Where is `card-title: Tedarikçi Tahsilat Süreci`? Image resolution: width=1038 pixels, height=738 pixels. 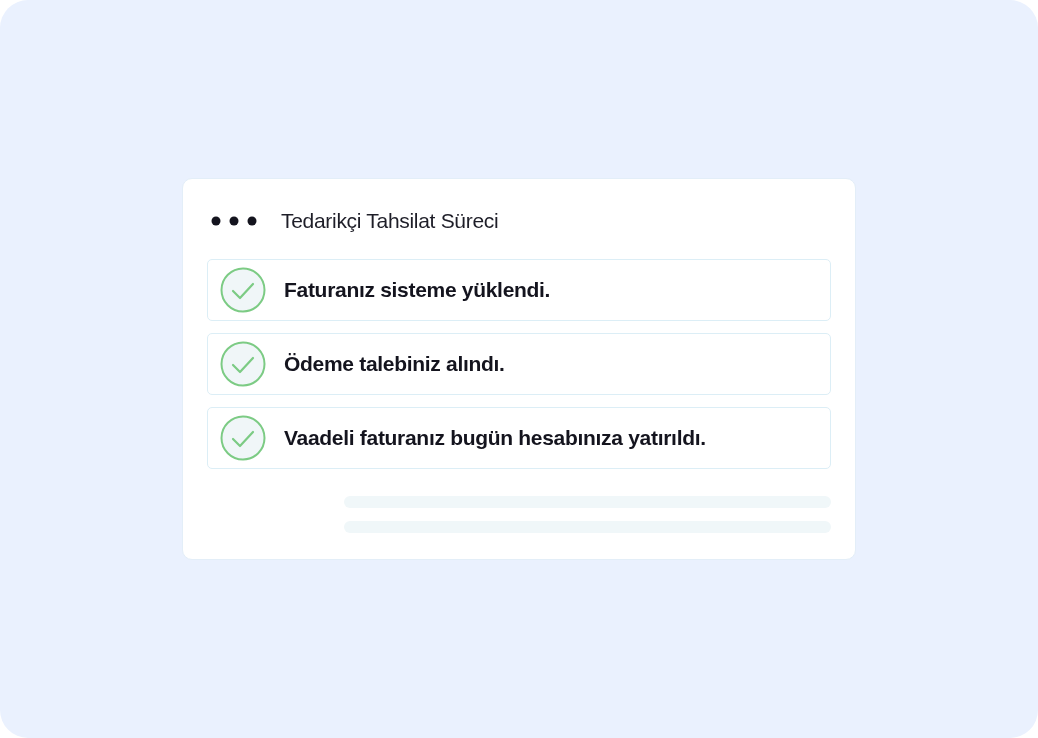
card-title: Tedarikçi Tahsilat Süreci is located at coordinates (390, 221).